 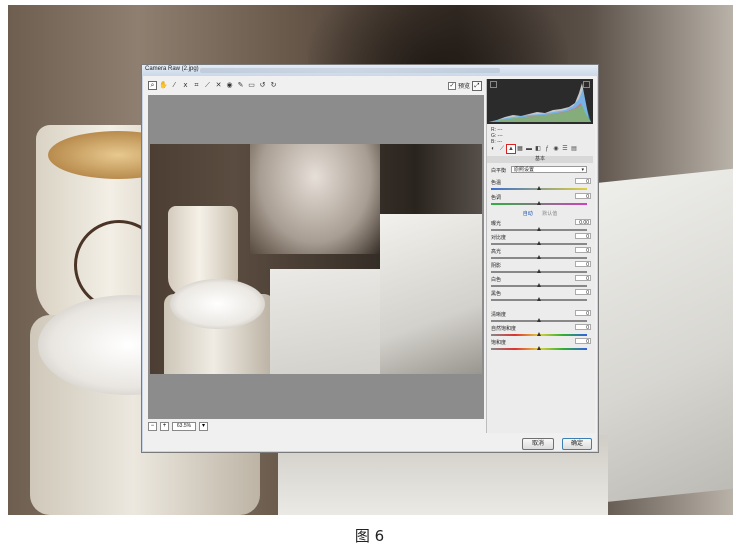 I want to click on white-balance-value: 原照设置, so click(x=524, y=170).